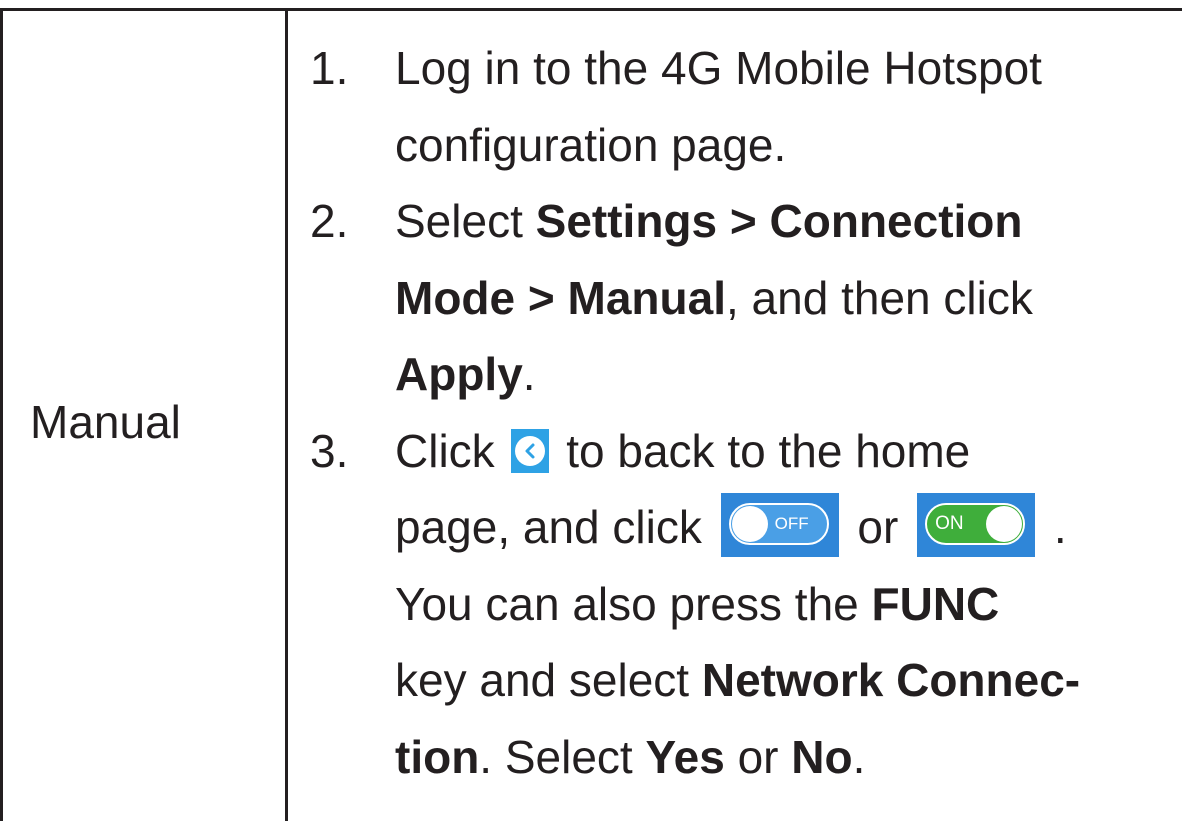 The width and height of the screenshot is (1182, 821). What do you see at coordinates (718, 68) in the screenshot?
I see `step-text: Log in to the 4G Mobile Hotspot` at bounding box center [718, 68].